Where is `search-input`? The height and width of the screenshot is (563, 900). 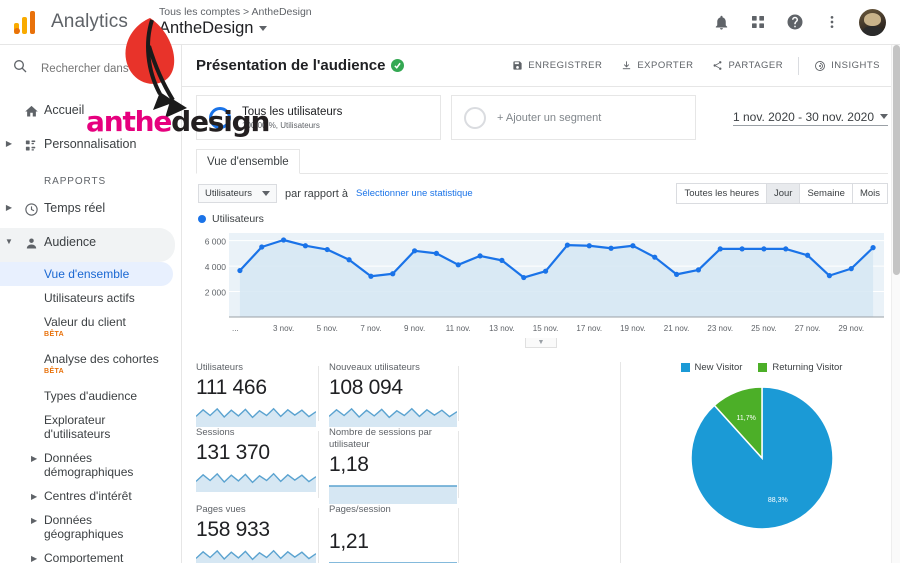
search-input is located at coordinates (101, 68).